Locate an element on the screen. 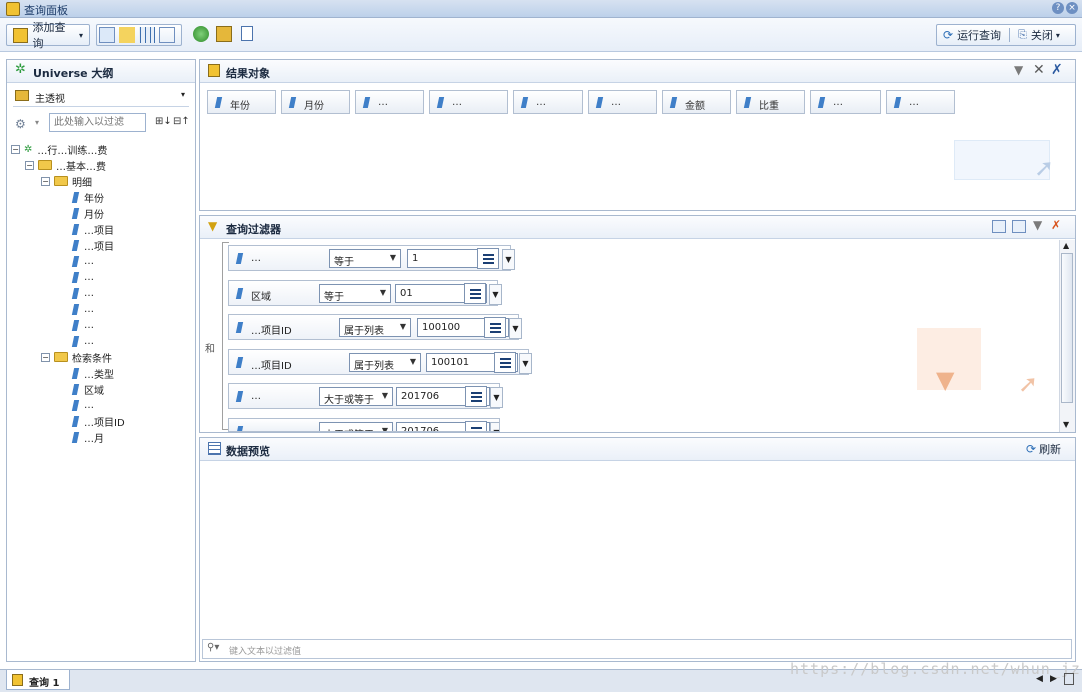 Image resolution: width=1082 pixels, height=692 pixels. remove-filter-icon: ✗ is located at coordinates (1056, 225).